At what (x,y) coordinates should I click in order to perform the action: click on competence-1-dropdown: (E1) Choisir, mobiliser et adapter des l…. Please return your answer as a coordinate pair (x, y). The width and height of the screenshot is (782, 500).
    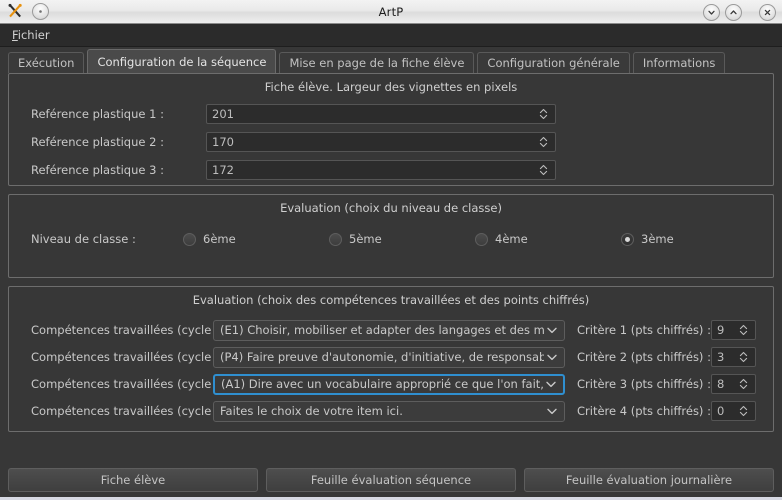
    Looking at the image, I should click on (389, 330).